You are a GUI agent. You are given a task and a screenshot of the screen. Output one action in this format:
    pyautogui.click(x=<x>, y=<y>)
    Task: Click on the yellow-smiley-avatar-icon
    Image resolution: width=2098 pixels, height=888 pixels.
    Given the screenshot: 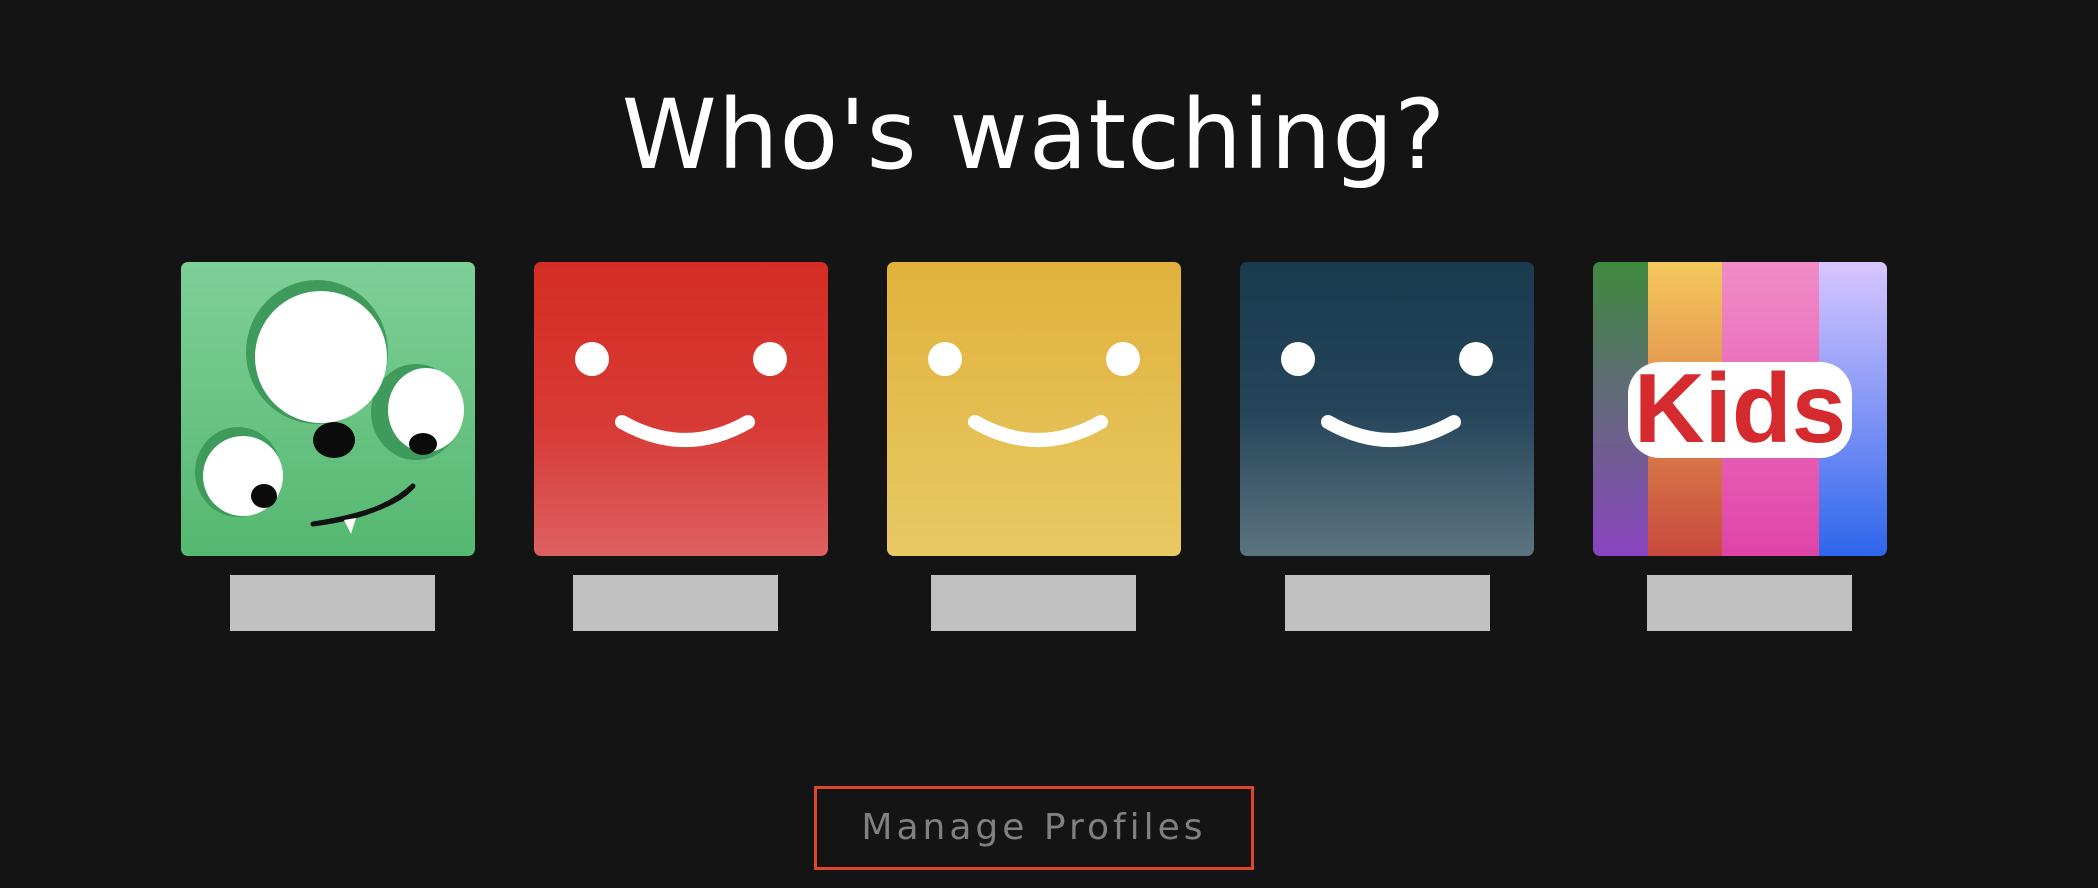 What is the action you would take?
    pyautogui.click(x=1034, y=409)
    